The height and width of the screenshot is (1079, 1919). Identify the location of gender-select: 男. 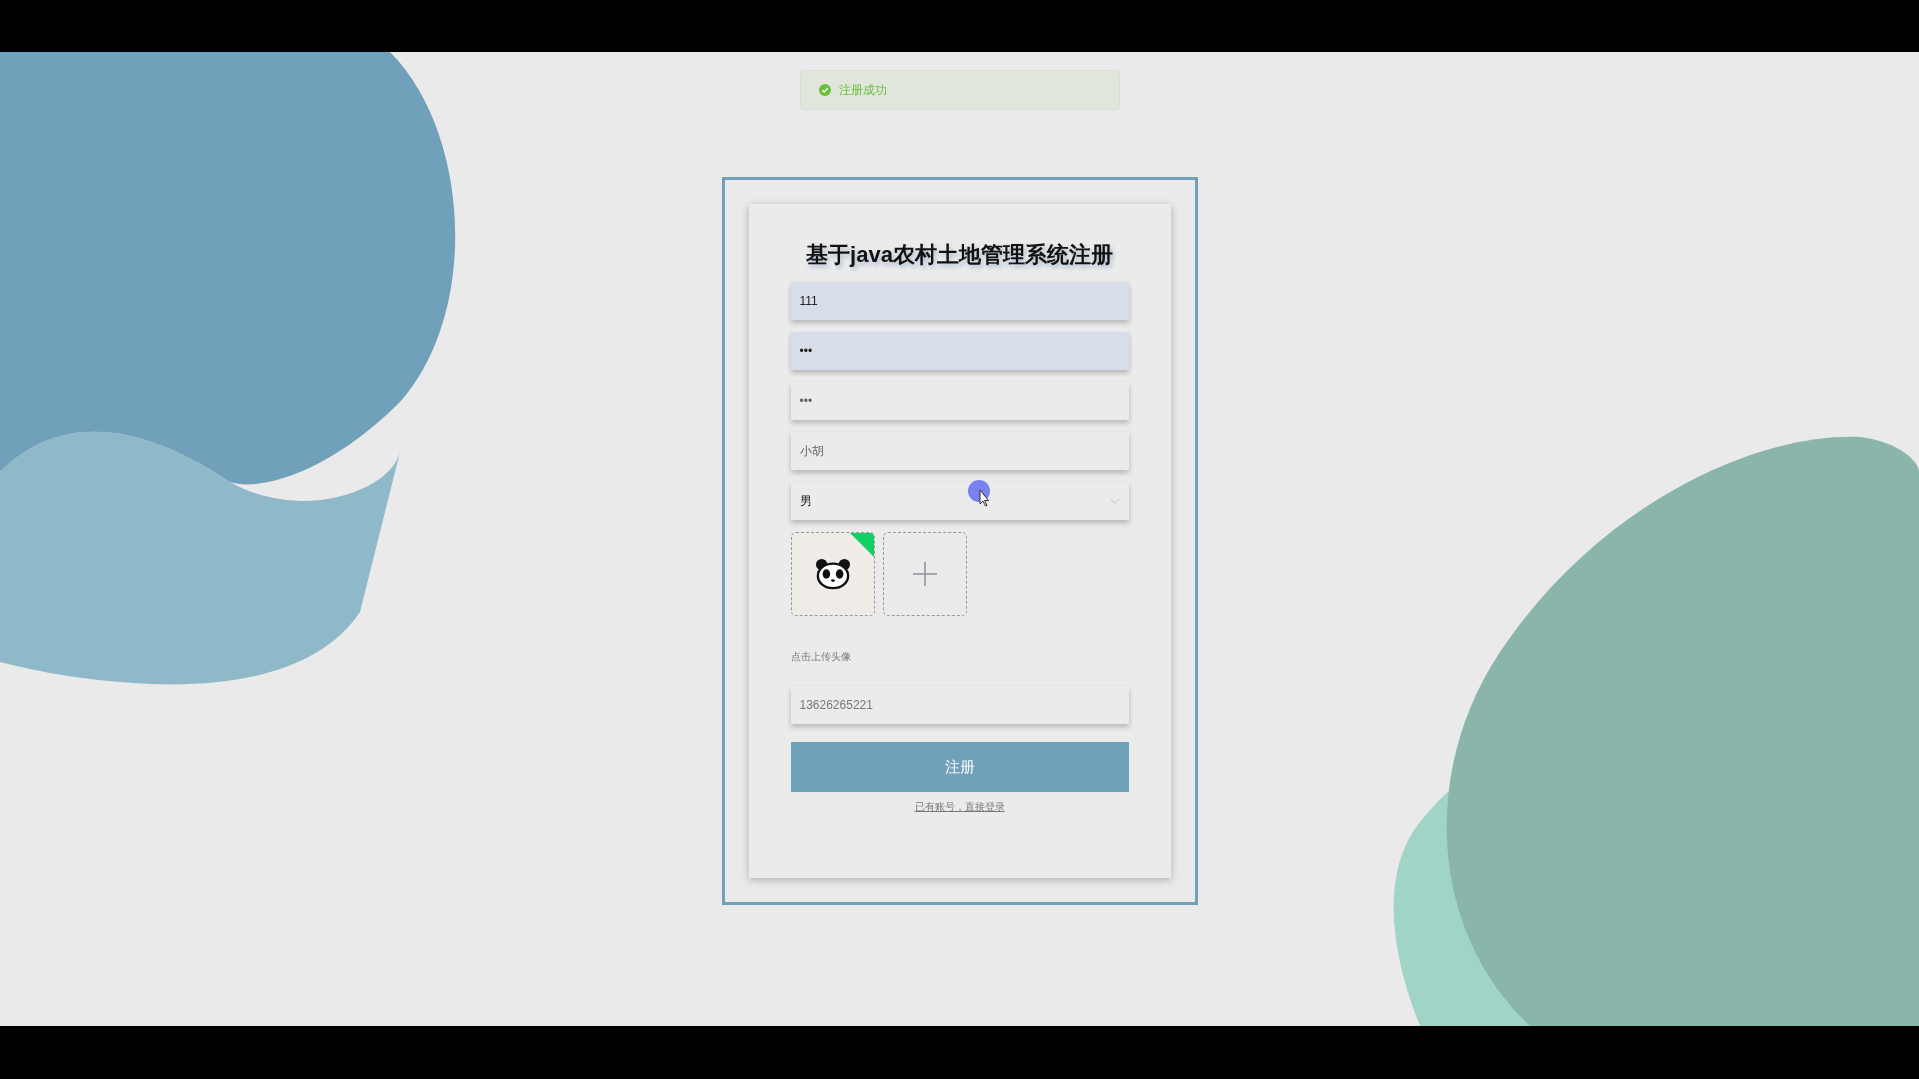
(959, 501).